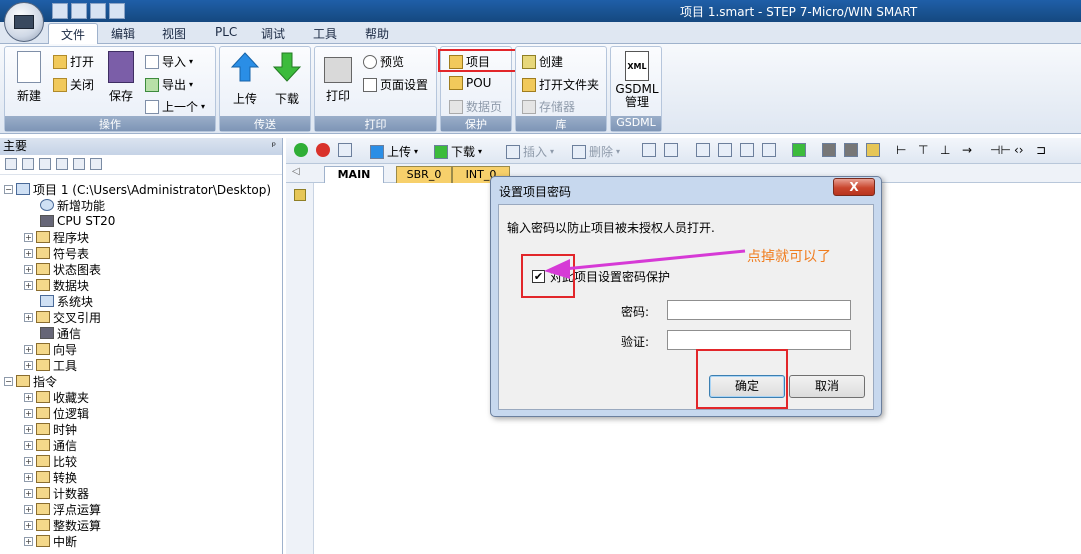 The height and width of the screenshot is (554, 1081). Describe the element at coordinates (273, 33) in the screenshot. I see `menu-debug: 调试` at that location.